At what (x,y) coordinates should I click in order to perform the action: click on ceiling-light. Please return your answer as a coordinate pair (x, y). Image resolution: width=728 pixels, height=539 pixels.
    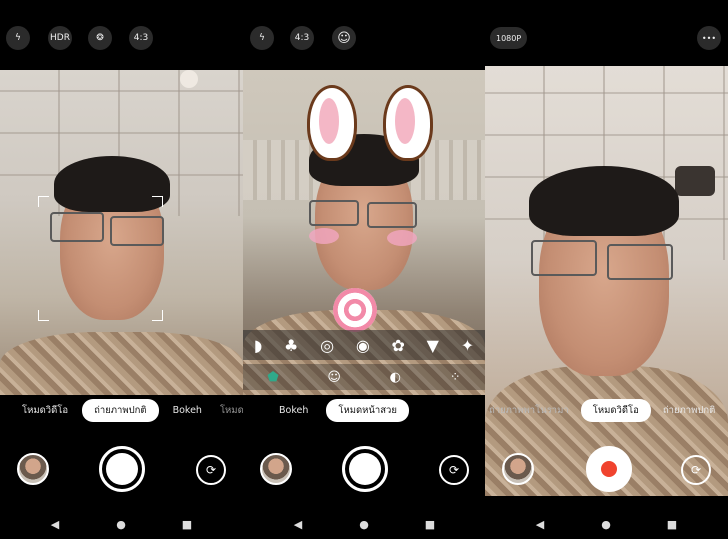
    Looking at the image, I should click on (189, 79).